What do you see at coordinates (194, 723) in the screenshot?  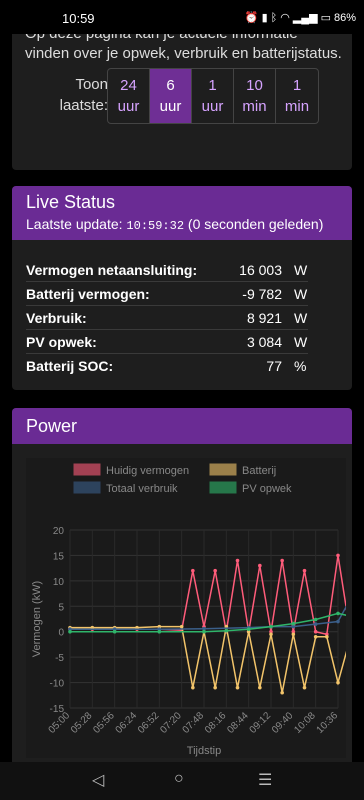 I see `x-tick-label: 07:48` at bounding box center [194, 723].